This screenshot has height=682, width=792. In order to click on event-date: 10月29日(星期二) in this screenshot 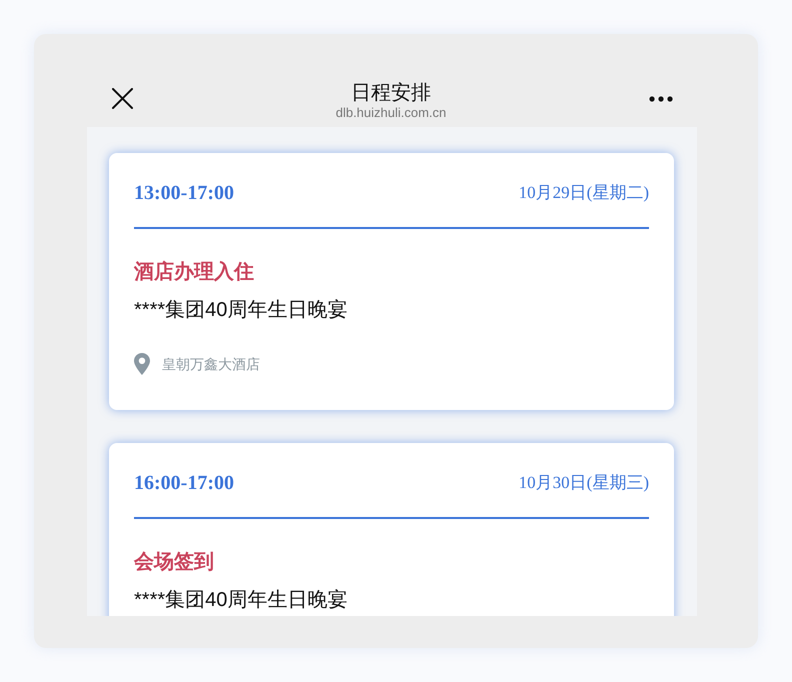, I will do `click(583, 193)`.